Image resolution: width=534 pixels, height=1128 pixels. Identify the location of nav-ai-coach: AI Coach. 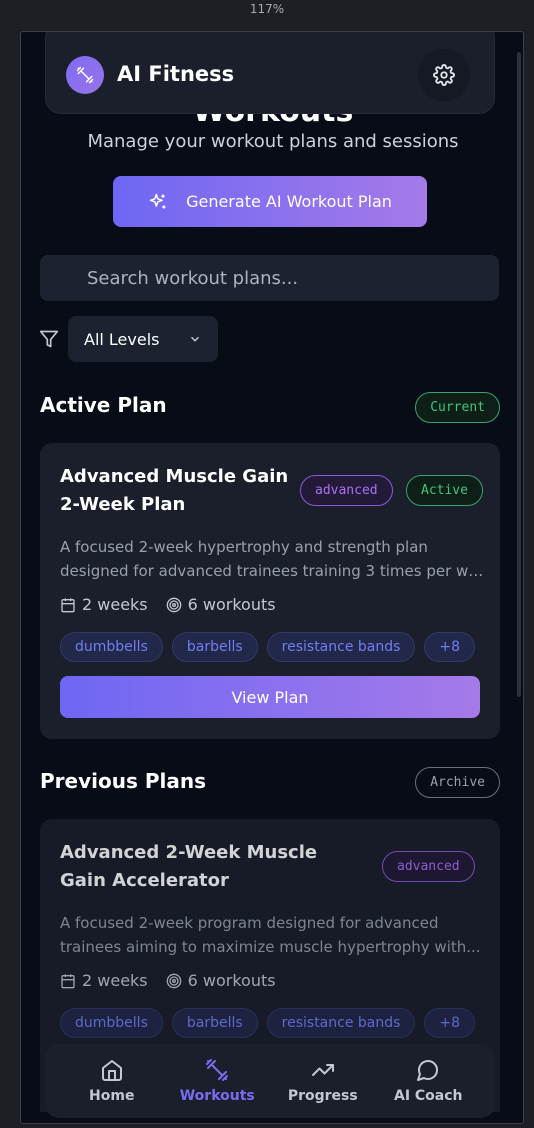
(428, 1081).